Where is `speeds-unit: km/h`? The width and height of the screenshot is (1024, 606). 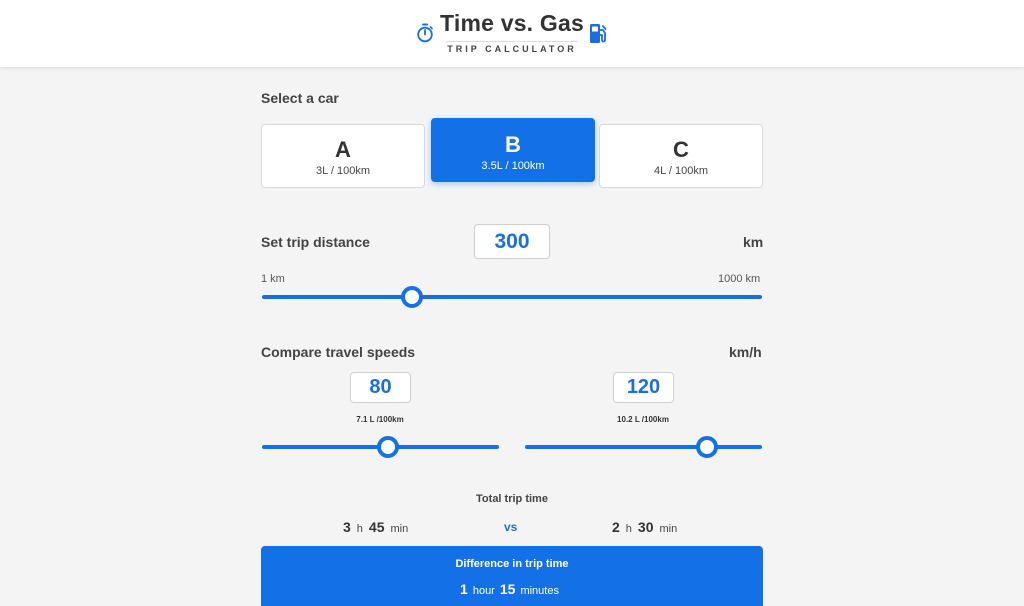 speeds-unit: km/h is located at coordinates (745, 352).